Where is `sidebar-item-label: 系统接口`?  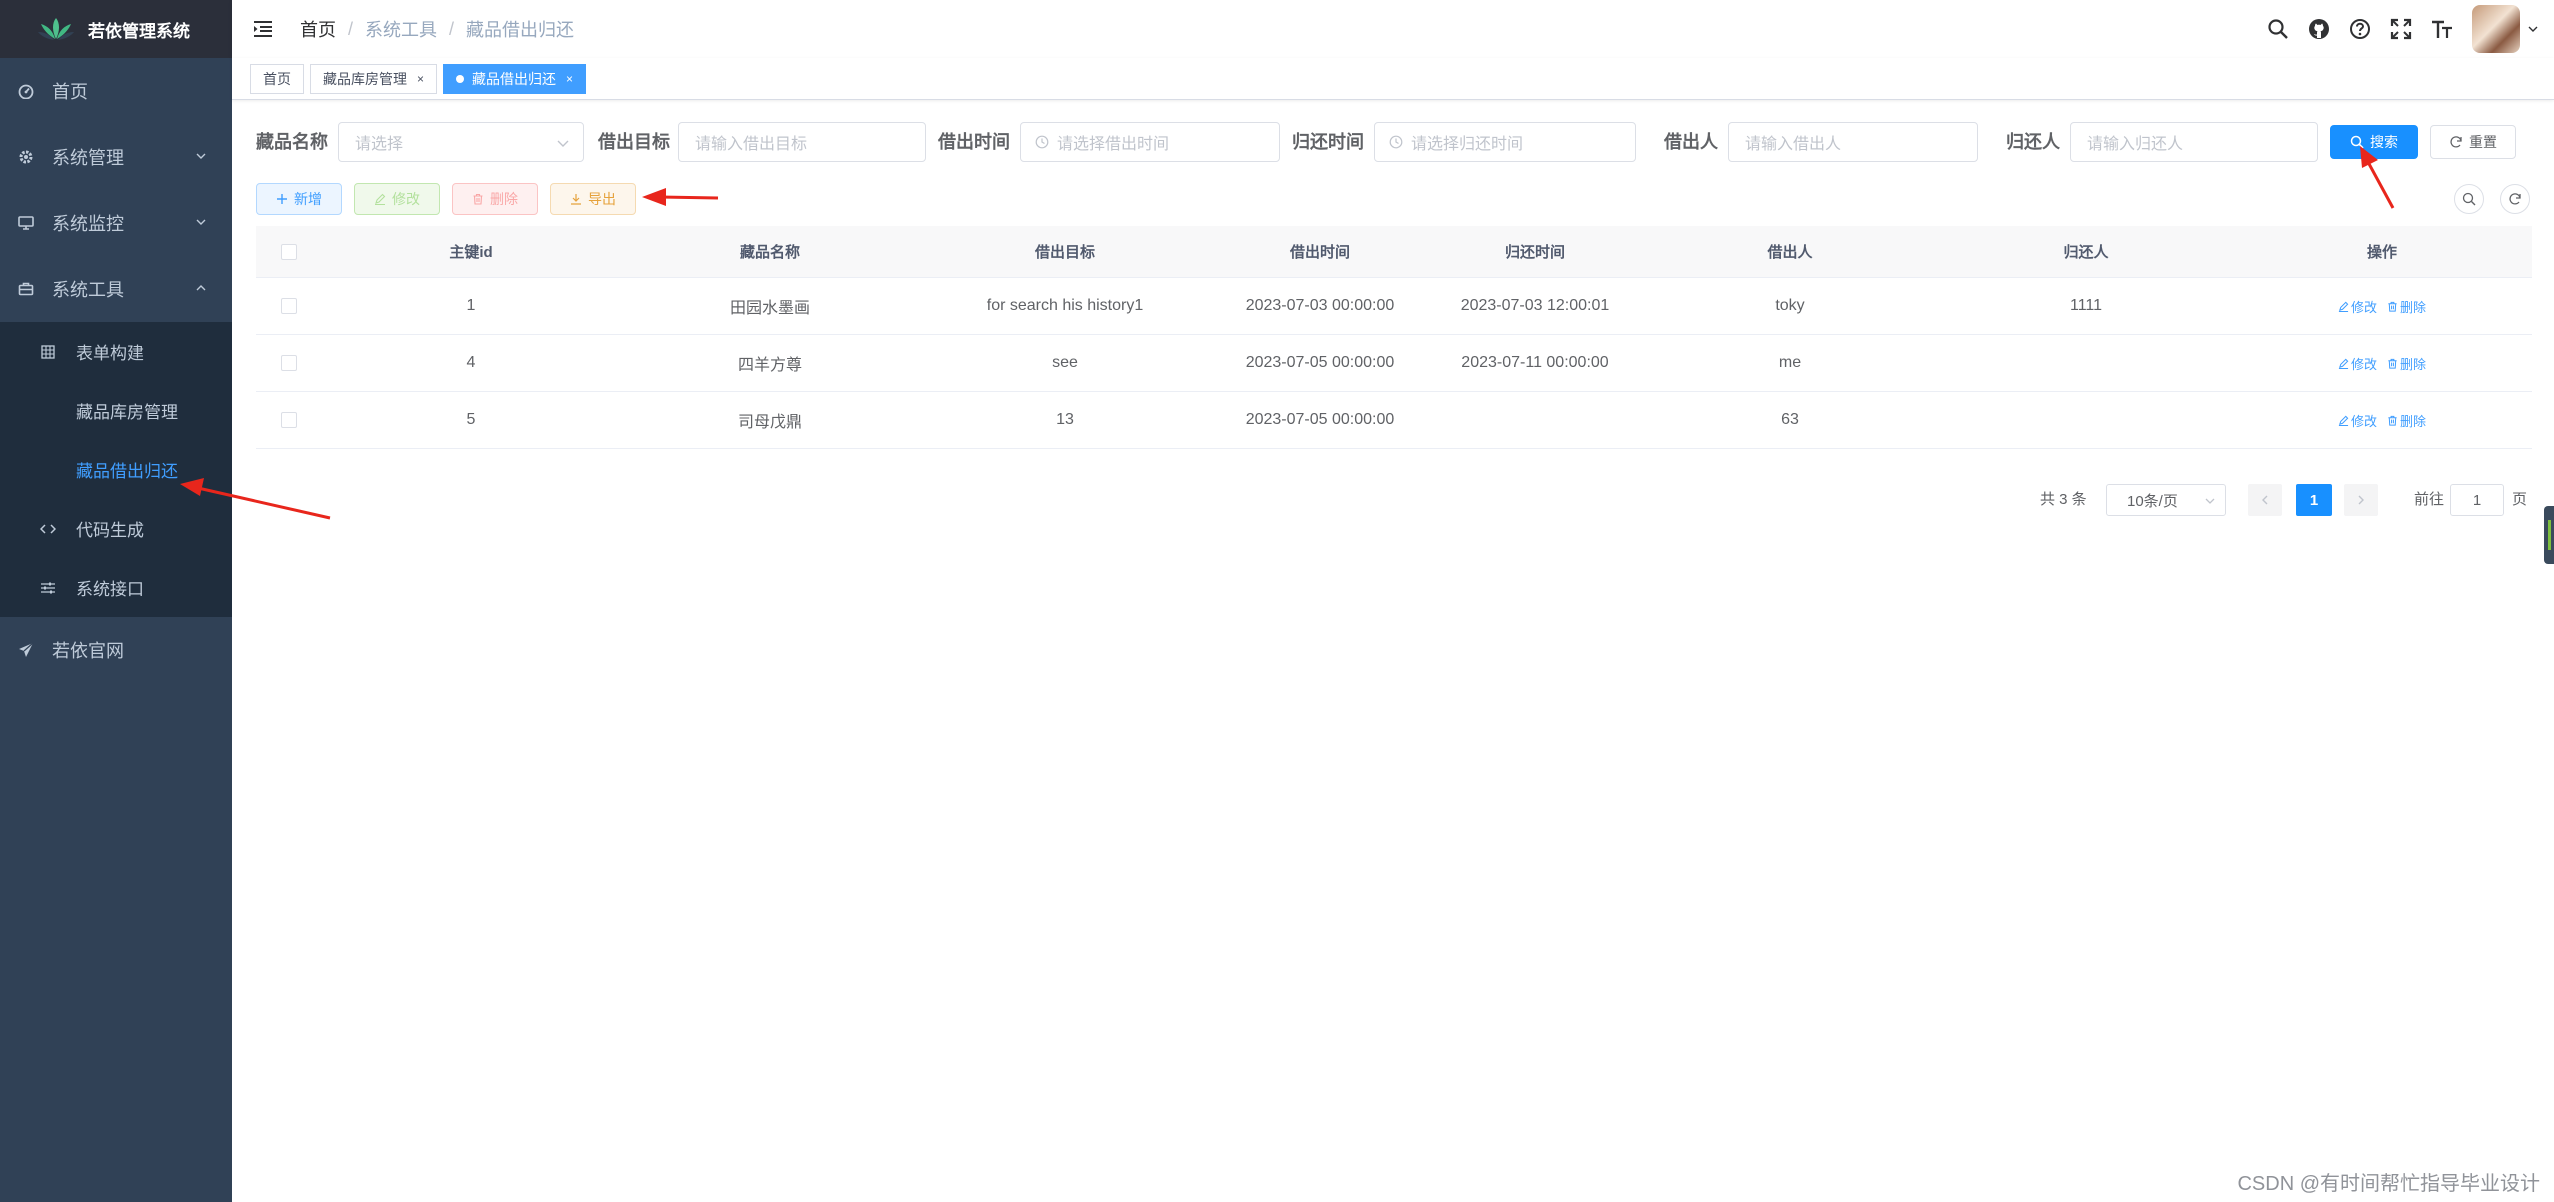
sidebar-item-label: 系统接口 is located at coordinates (110, 589).